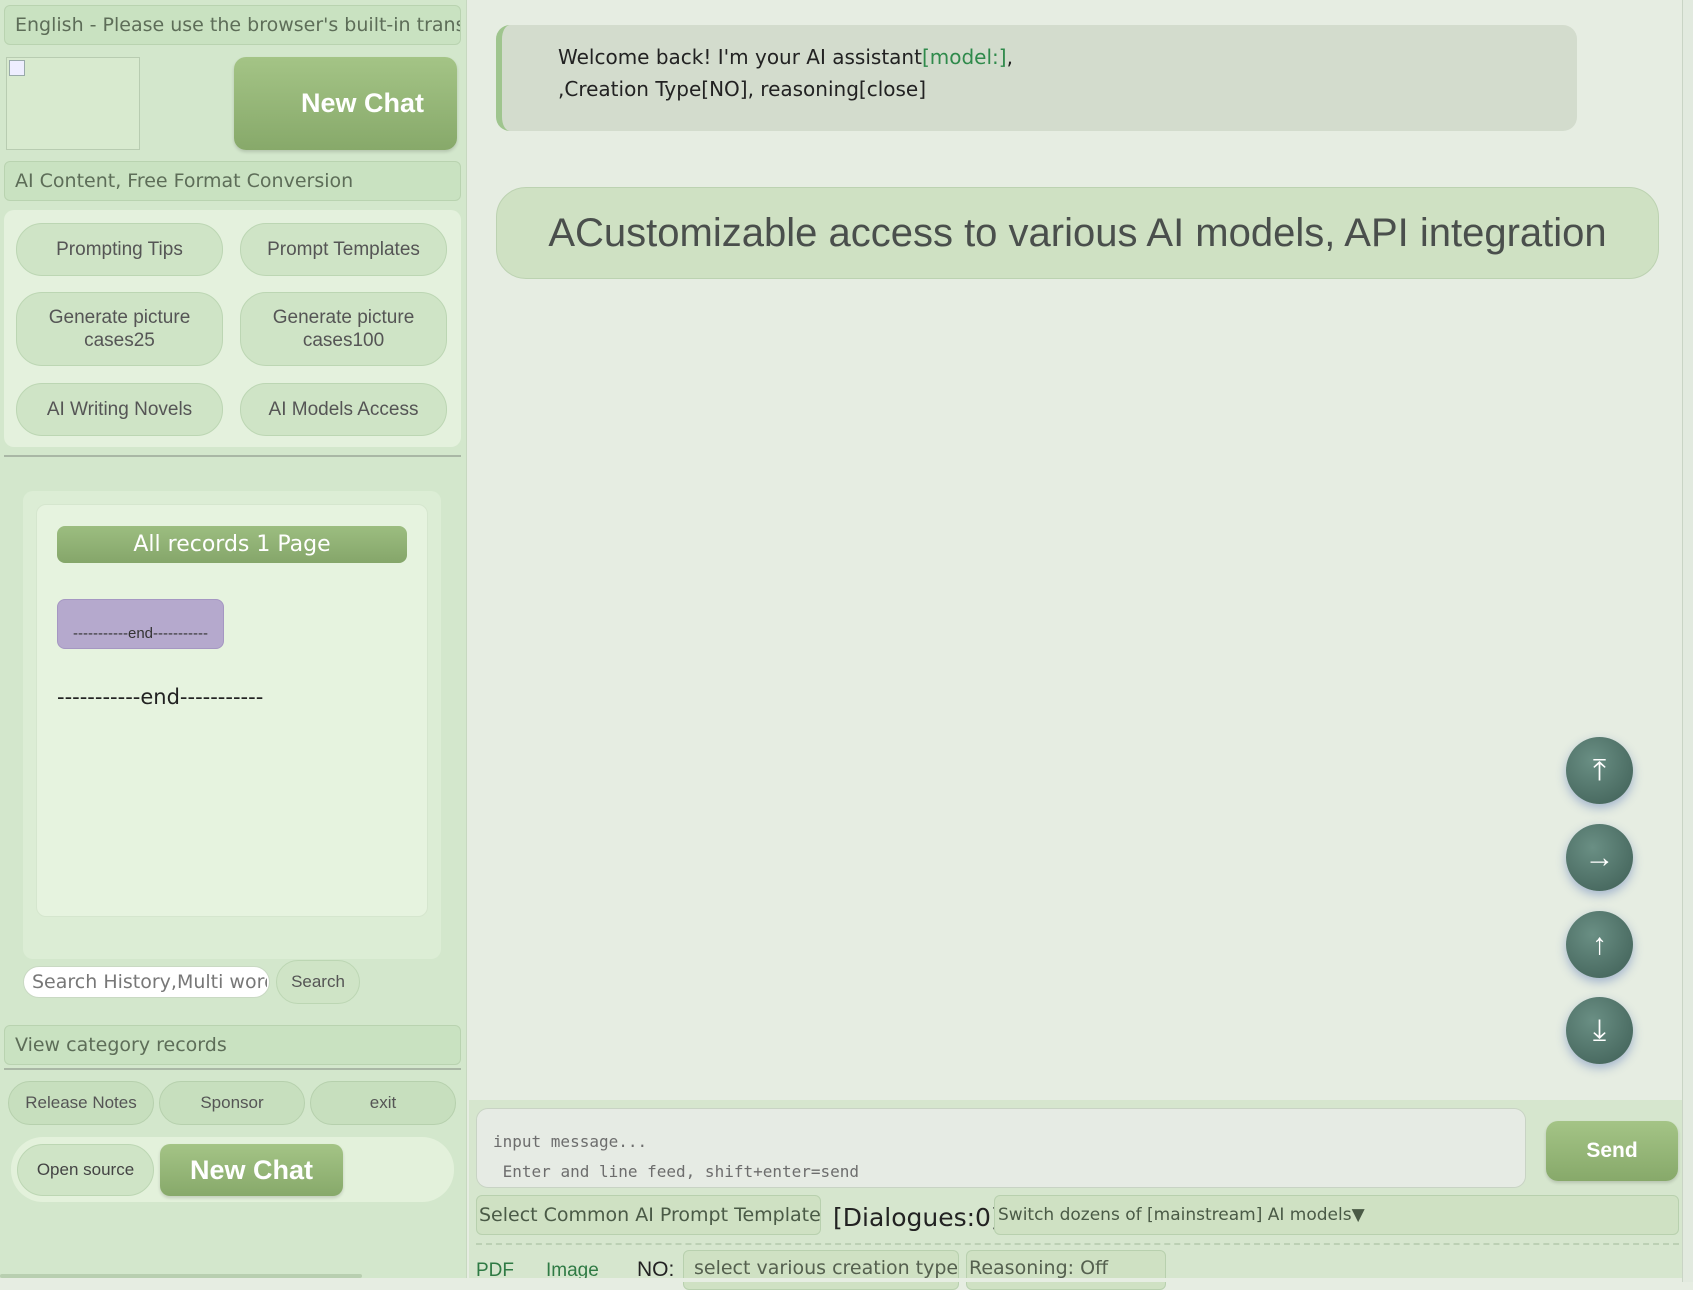  I want to click on broken-image-icon, so click(17, 68).